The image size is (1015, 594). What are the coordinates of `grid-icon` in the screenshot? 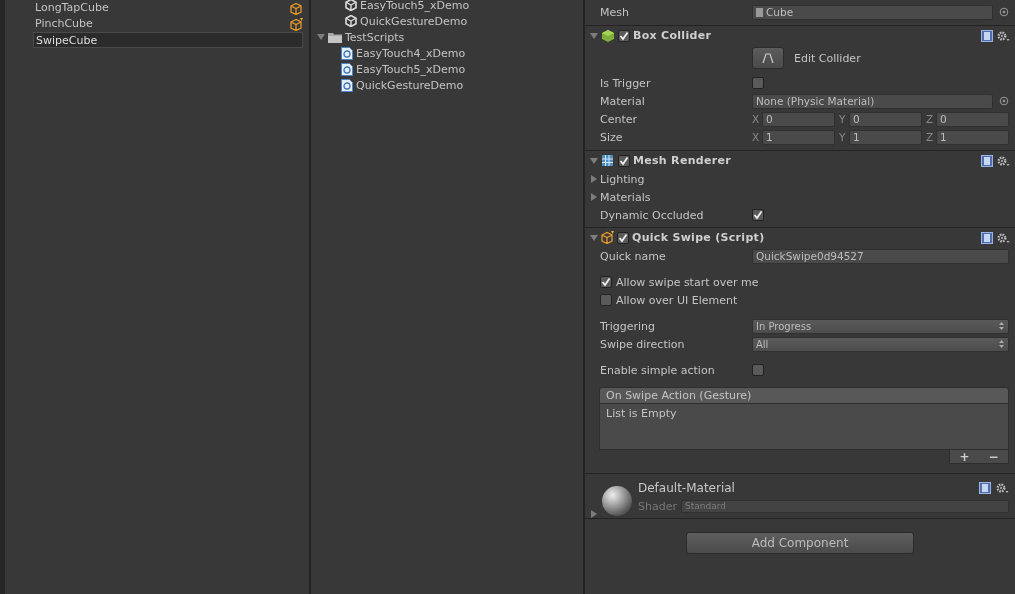 It's located at (608, 160).